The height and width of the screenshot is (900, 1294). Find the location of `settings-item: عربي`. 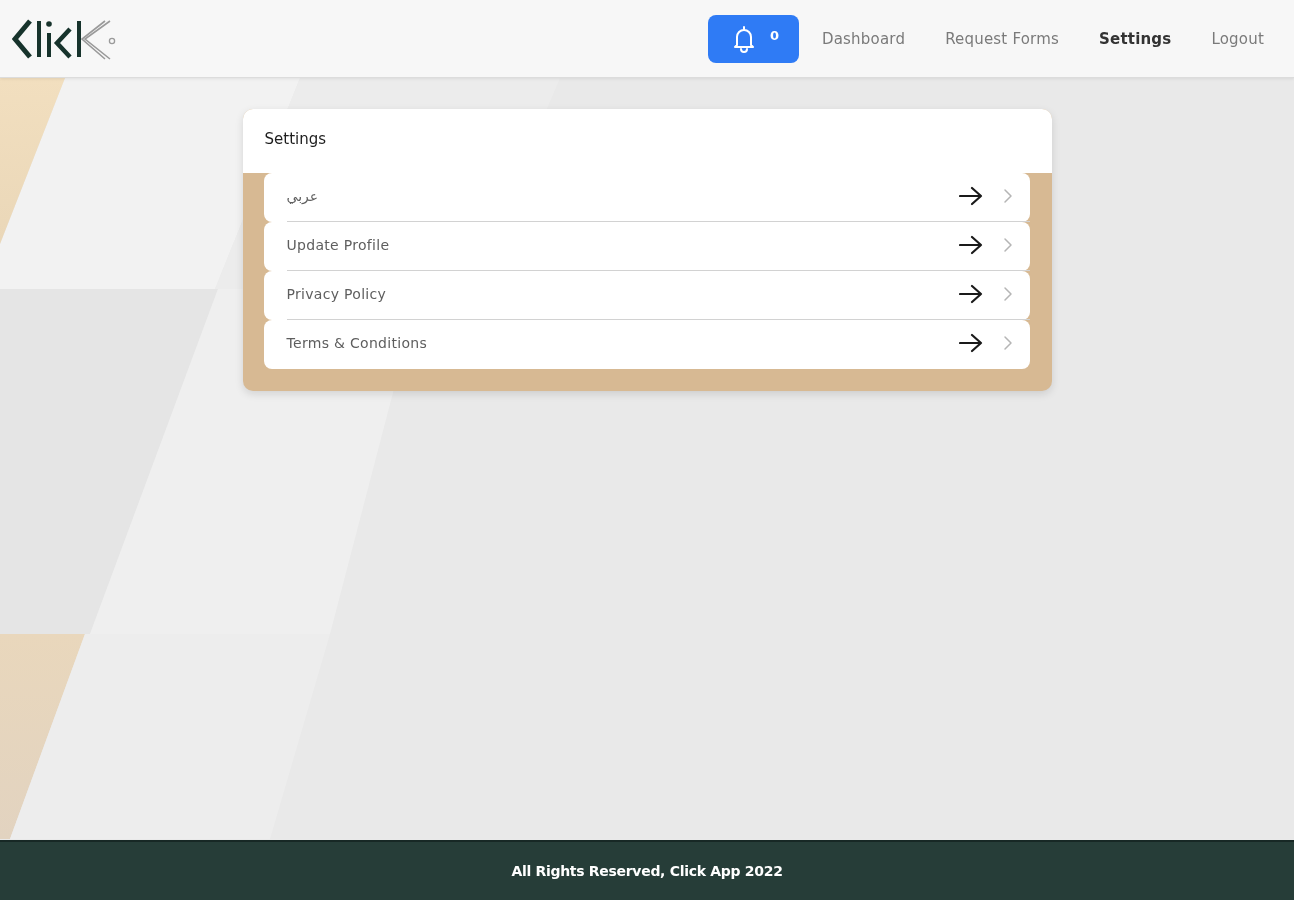

settings-item: عربي is located at coordinates (646, 197).